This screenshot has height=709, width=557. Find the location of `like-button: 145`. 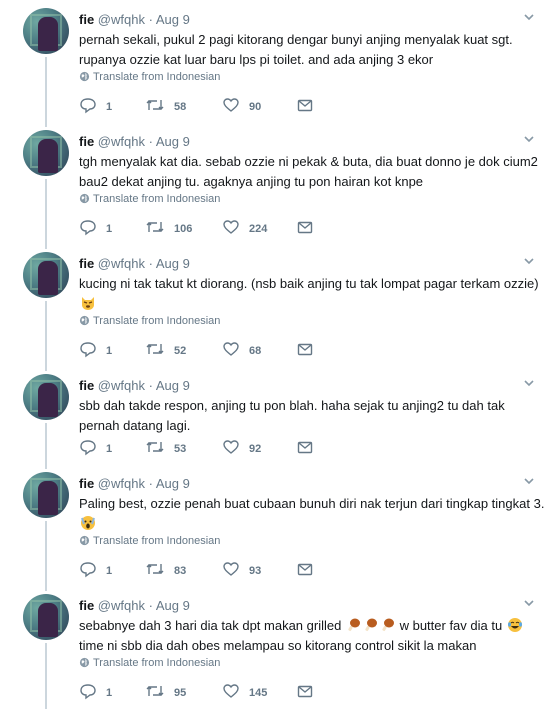

like-button: 145 is located at coordinates (244, 691).